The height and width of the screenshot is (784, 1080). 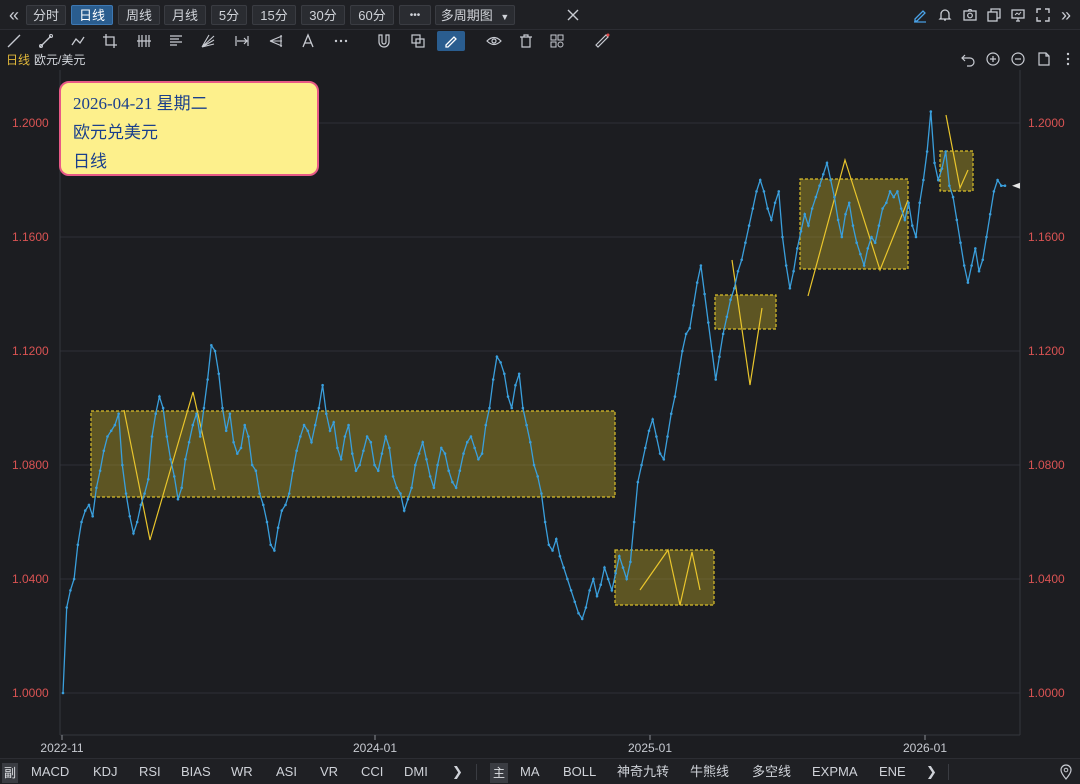 I want to click on overlay-td9: 神奇九转, so click(x=643, y=772).